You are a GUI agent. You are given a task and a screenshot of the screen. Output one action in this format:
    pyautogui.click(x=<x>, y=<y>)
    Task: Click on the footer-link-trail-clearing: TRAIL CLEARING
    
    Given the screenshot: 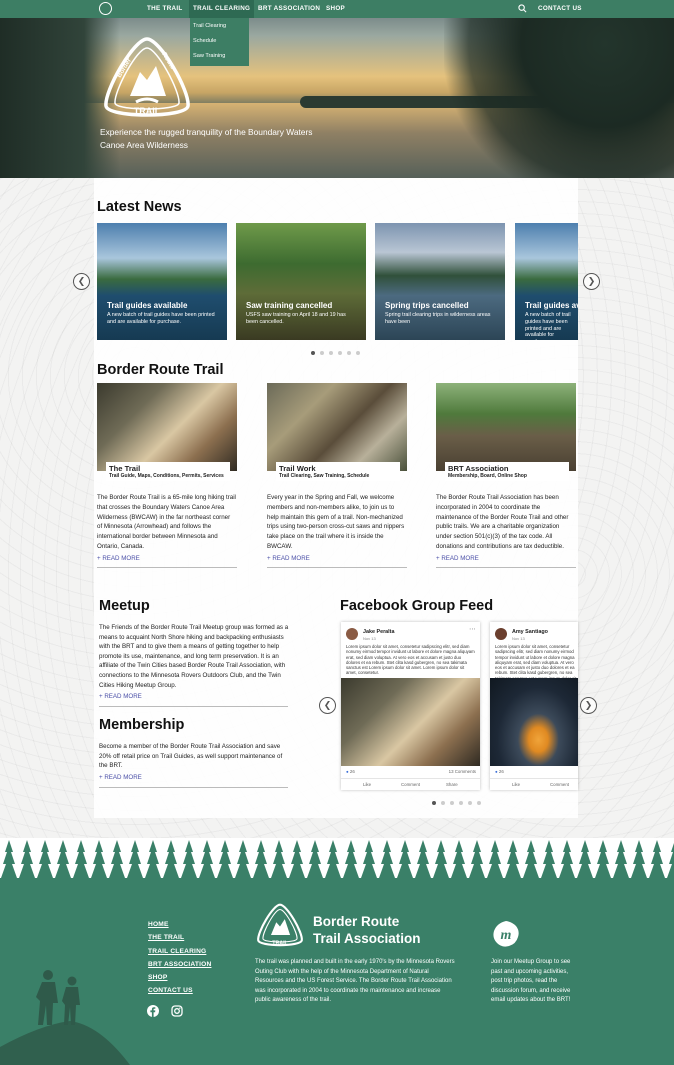 What is the action you would take?
    pyautogui.click(x=179, y=951)
    